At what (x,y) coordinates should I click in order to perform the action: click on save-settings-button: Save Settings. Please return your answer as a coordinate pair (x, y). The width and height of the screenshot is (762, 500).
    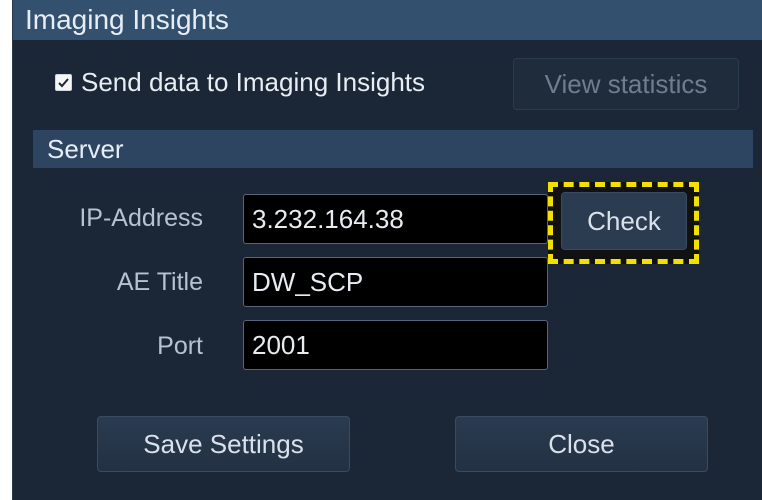
    Looking at the image, I should click on (223, 444).